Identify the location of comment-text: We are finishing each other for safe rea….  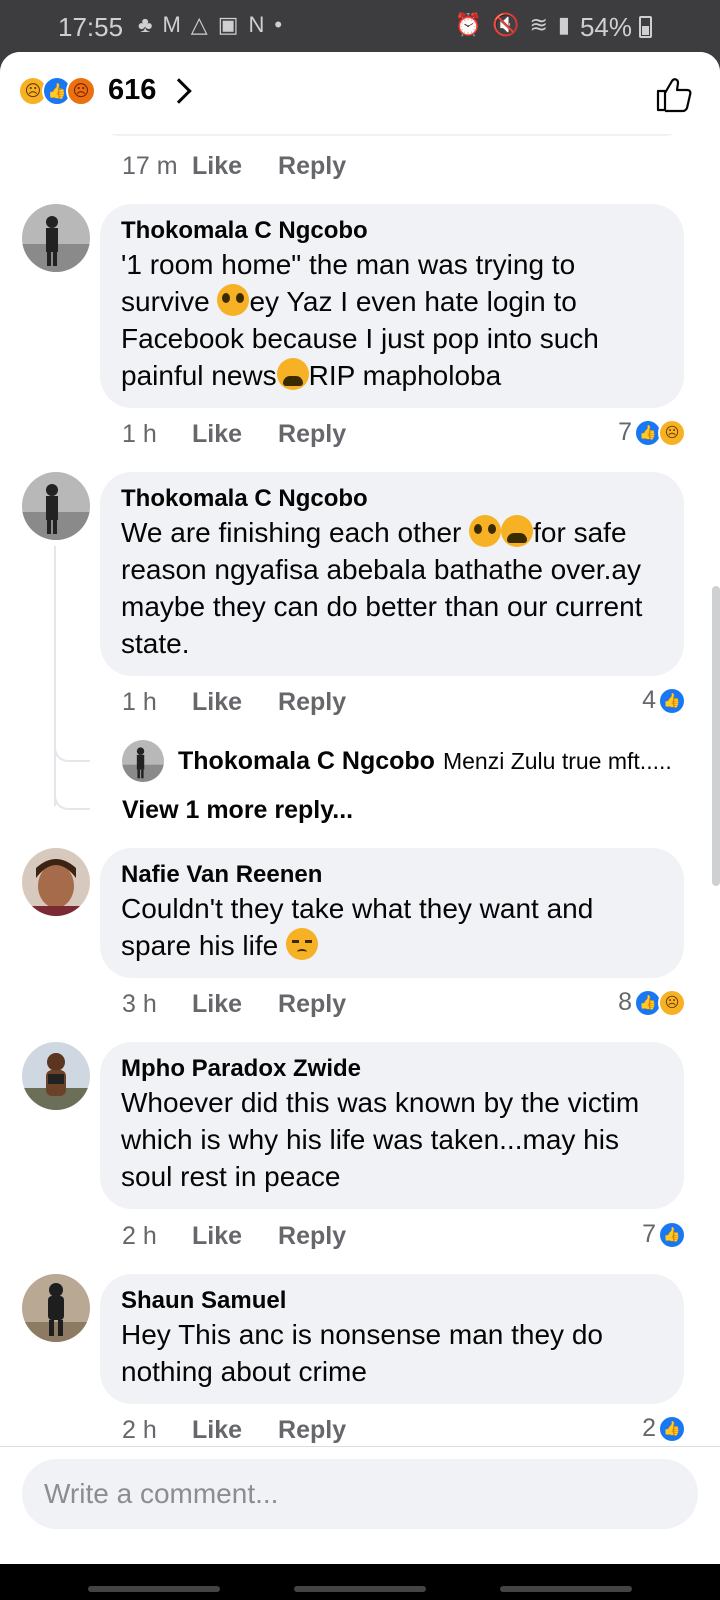
(382, 587).